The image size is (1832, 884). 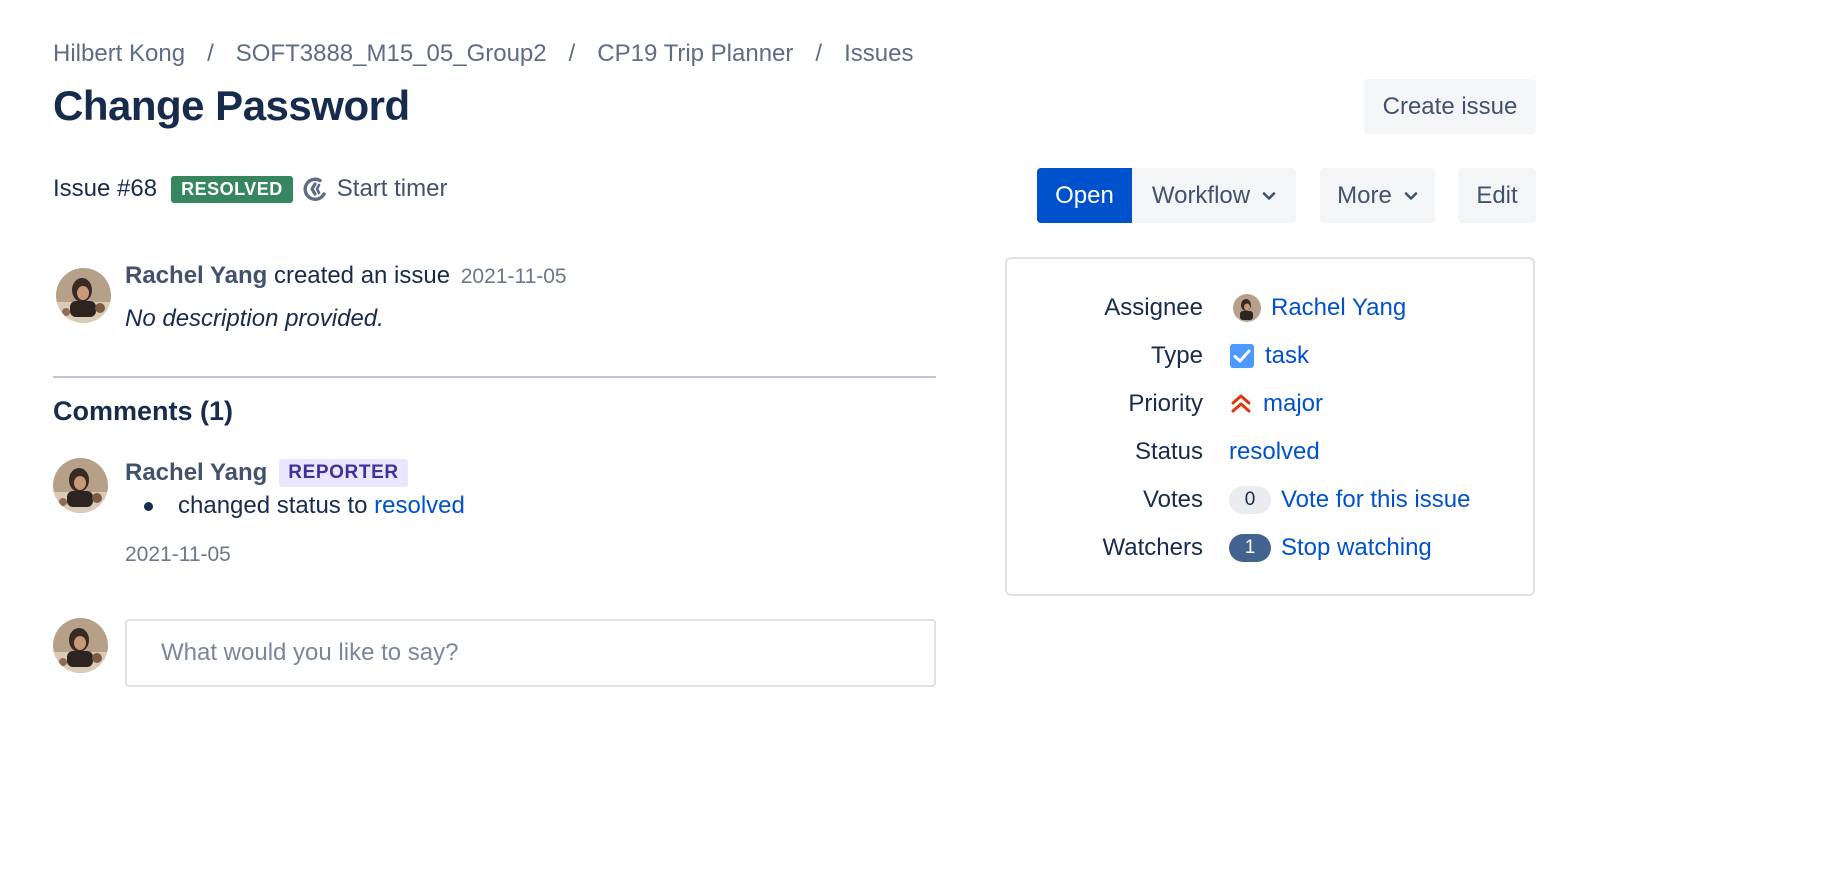 I want to click on bullet-point, so click(x=148, y=506).